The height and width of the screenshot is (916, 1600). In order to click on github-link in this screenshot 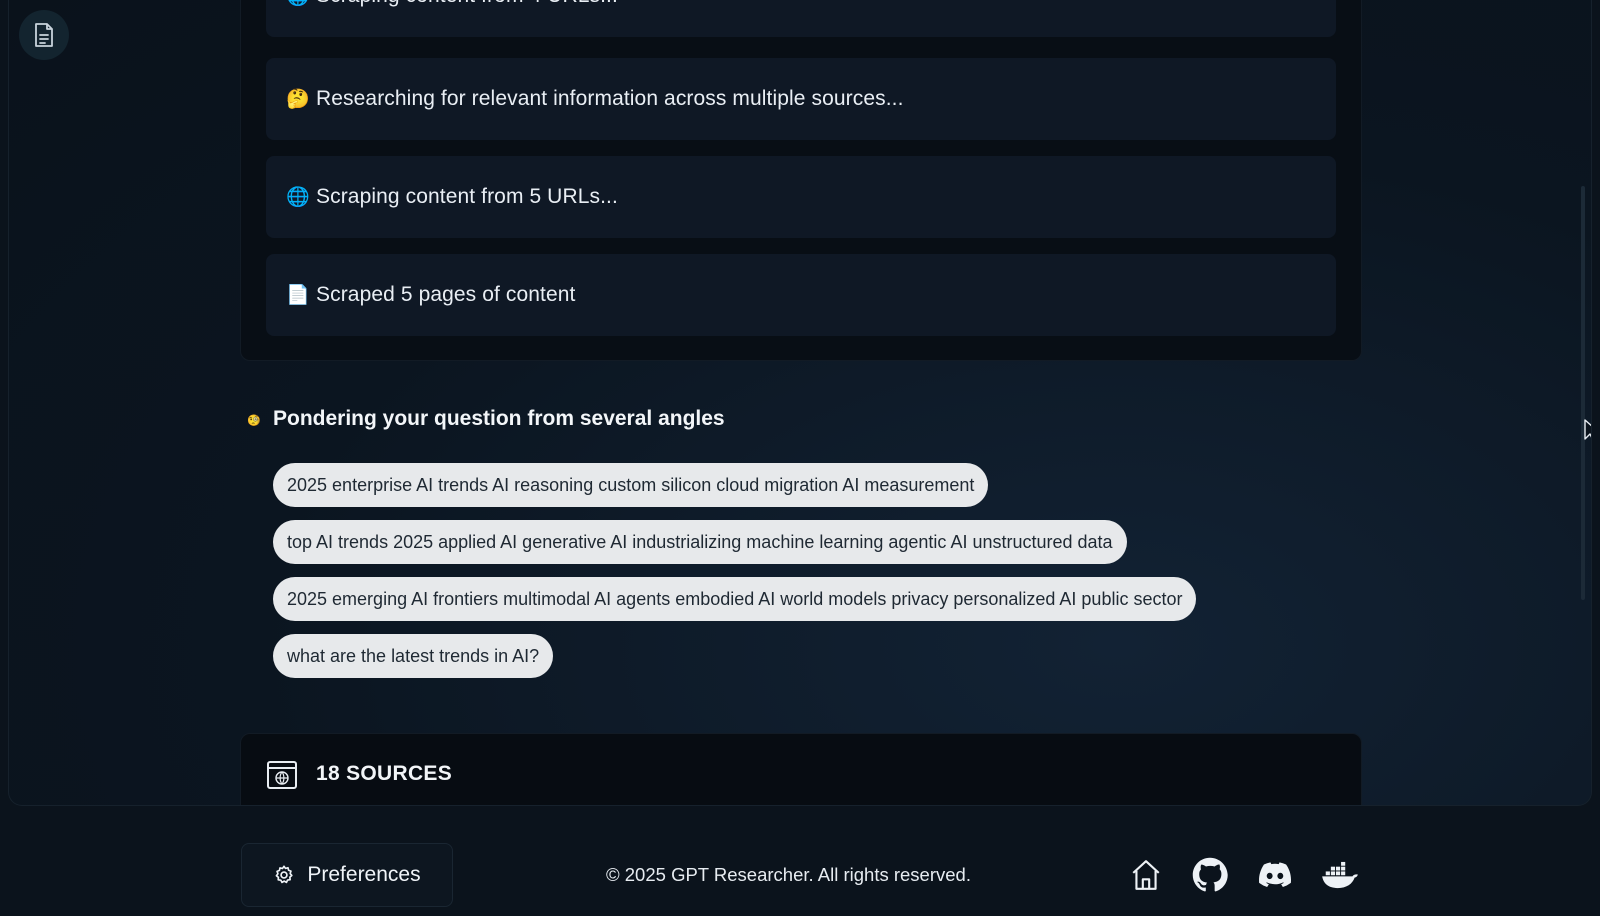, I will do `click(1210, 875)`.